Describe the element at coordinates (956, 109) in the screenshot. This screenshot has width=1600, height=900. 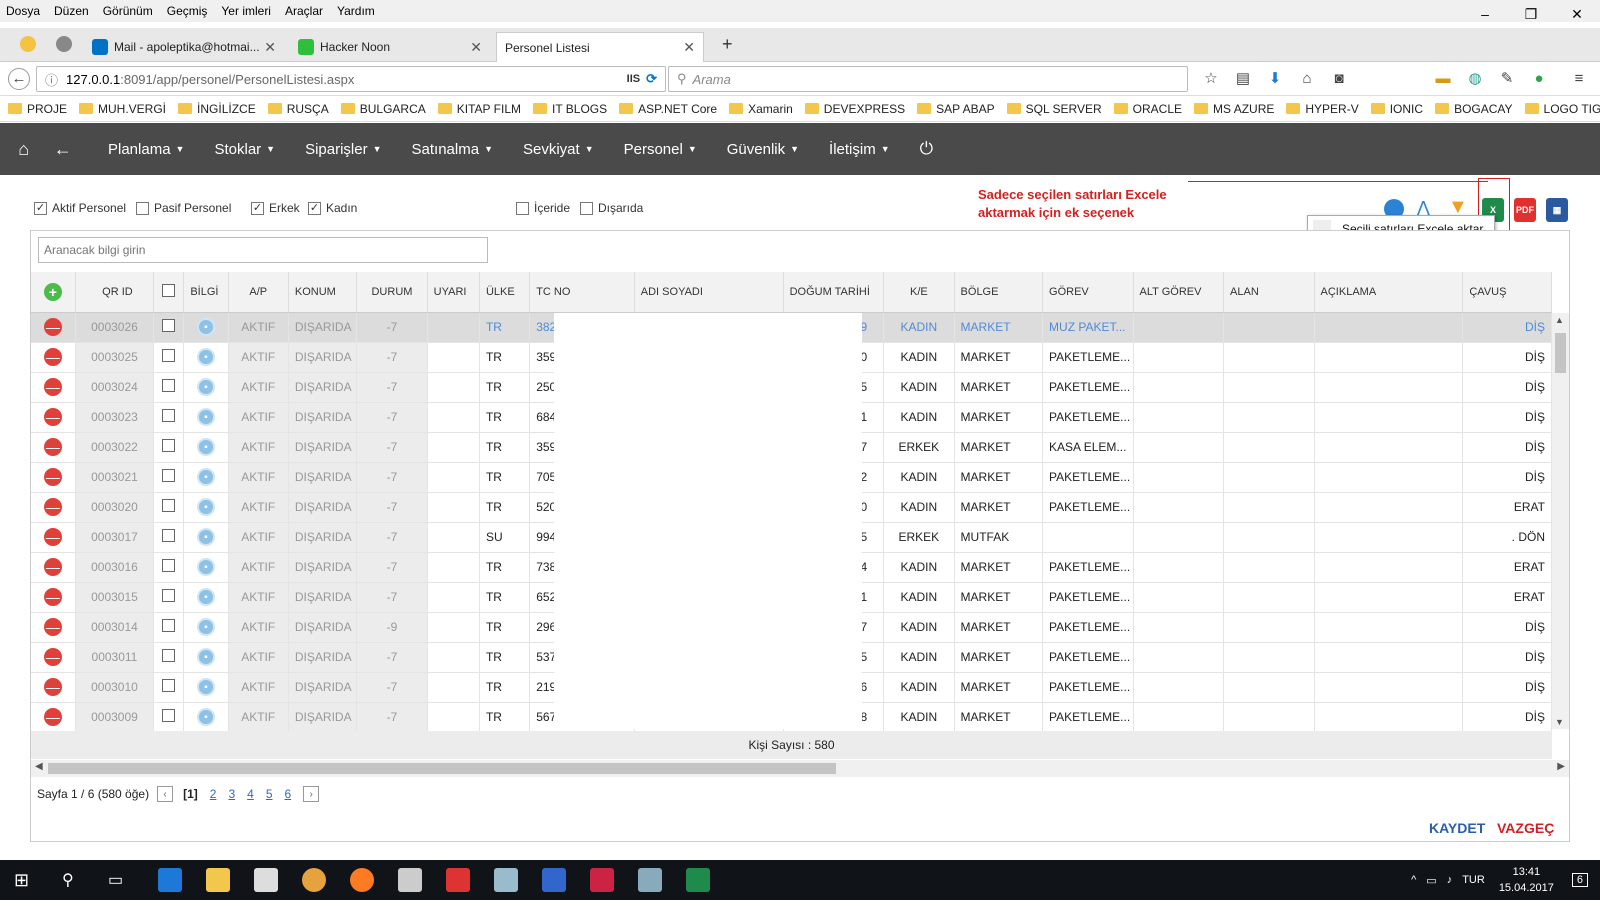
I see `bookmark-folder: SAP ABAP` at that location.